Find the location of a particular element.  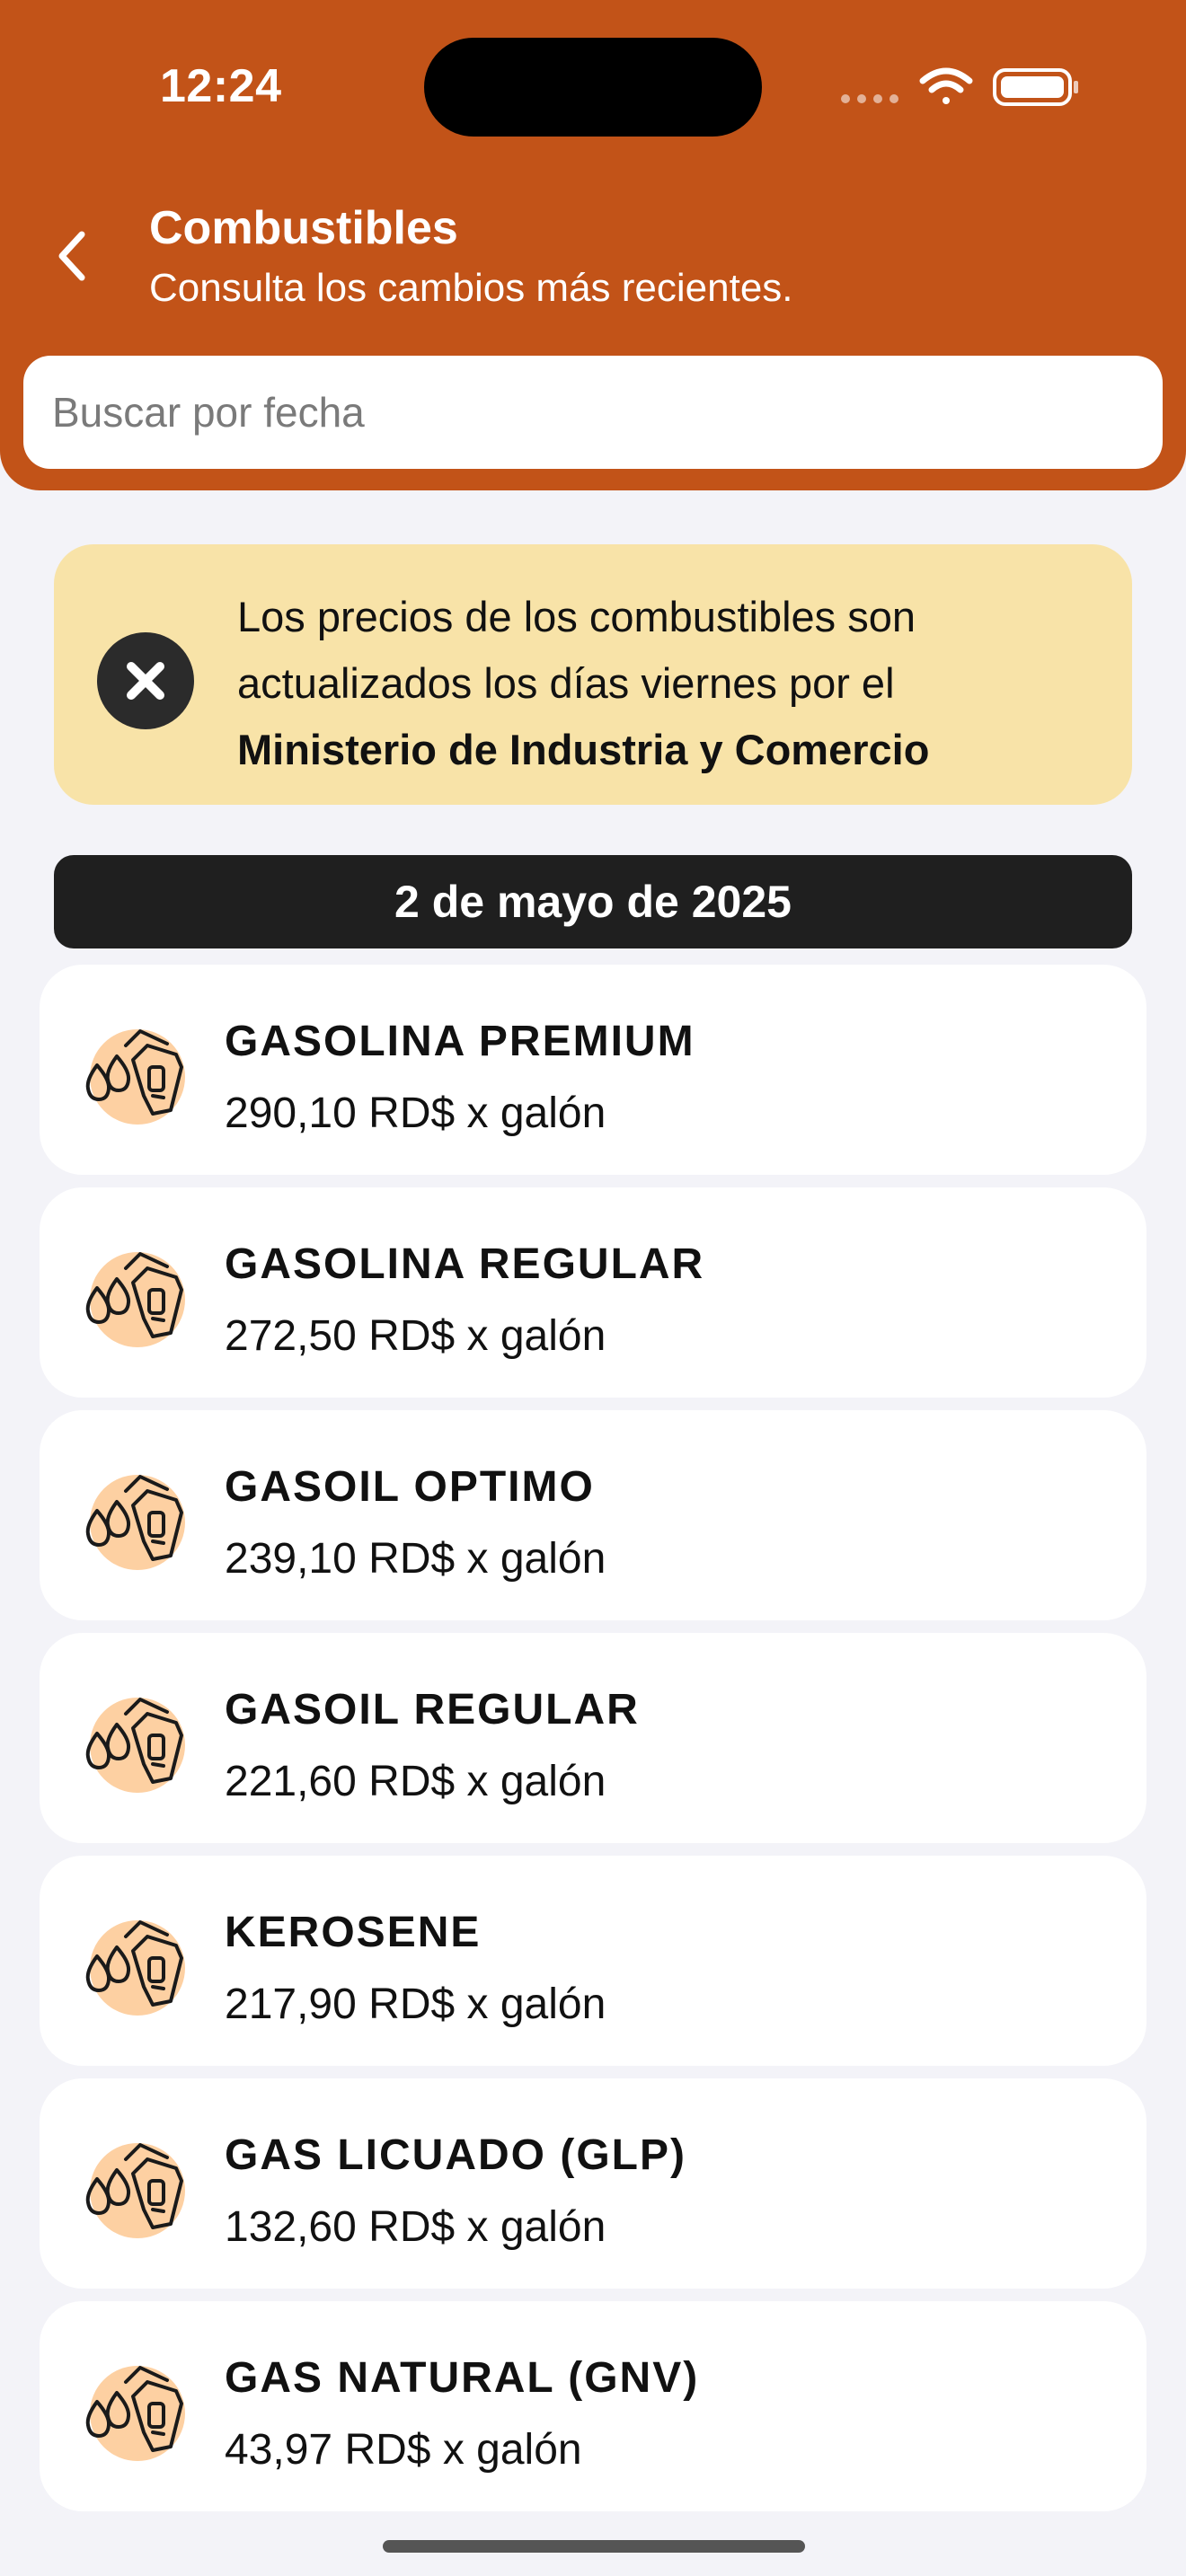

date-header: 2 de mayo de 2025 is located at coordinates (593, 901).